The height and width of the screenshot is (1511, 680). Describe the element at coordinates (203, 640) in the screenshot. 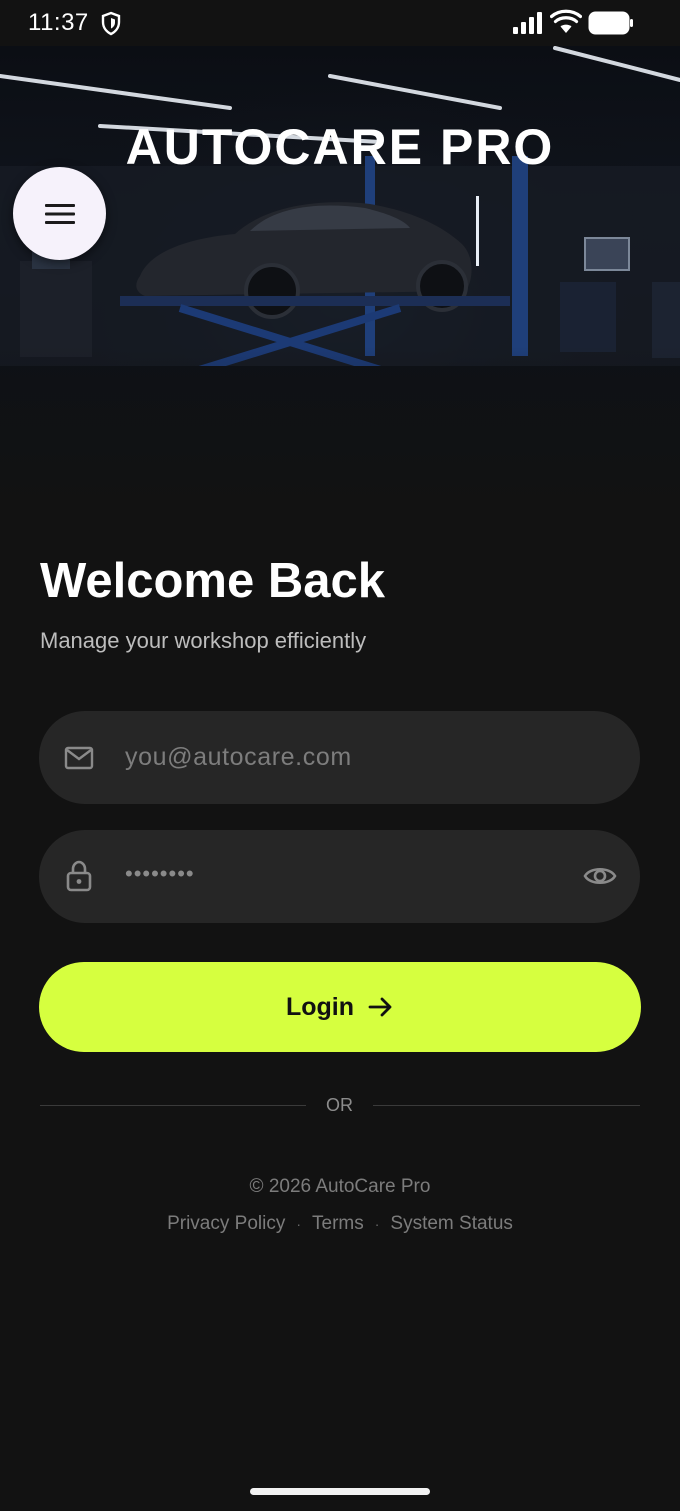

I see `welcome-subtitle: Manage your workshop efficiently` at that location.